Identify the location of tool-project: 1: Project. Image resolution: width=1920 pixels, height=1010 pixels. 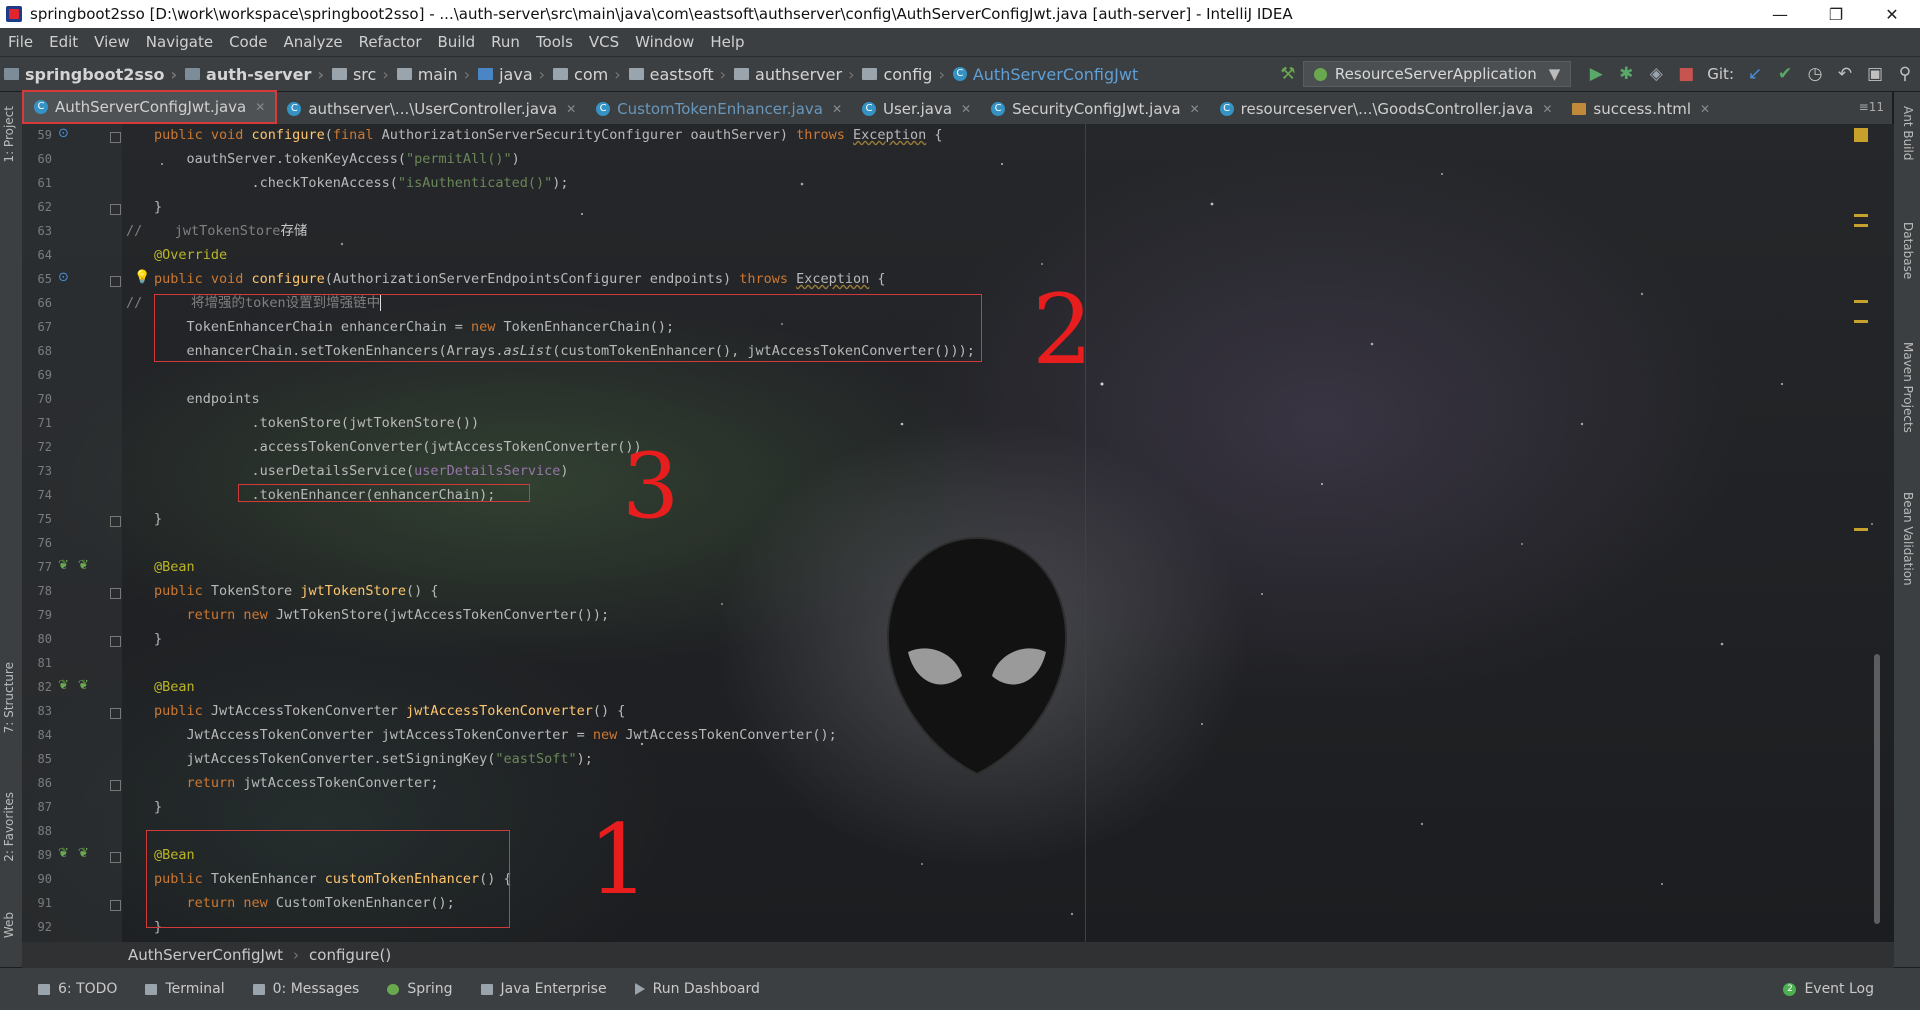
(9, 134).